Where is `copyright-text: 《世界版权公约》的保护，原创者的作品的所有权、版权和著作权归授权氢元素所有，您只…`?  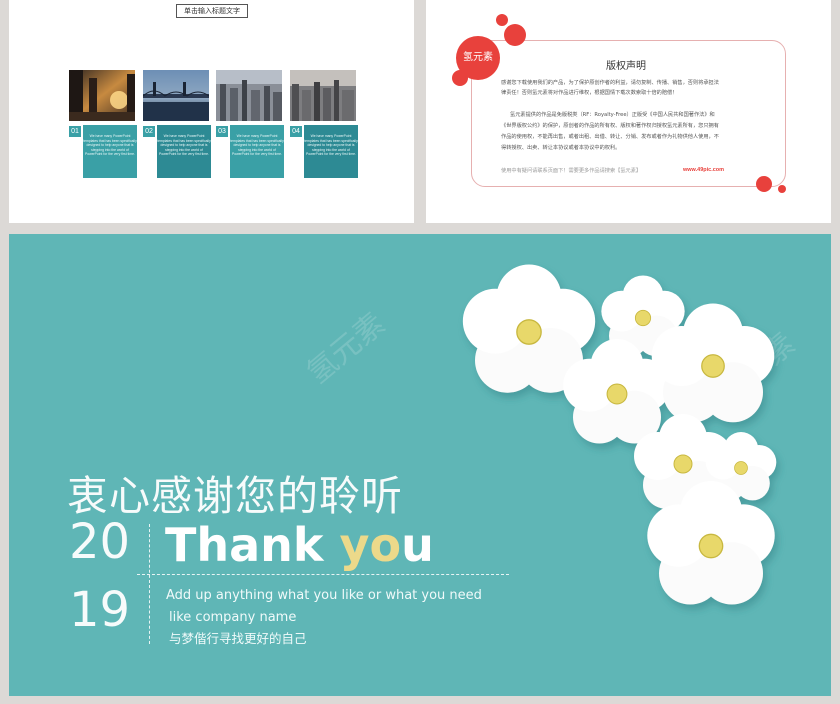 copyright-text: 《世界版权公约》的保护，原创者的作品的所有权、版权和著作权归授权氢元素所有，您只… is located at coordinates (610, 126).